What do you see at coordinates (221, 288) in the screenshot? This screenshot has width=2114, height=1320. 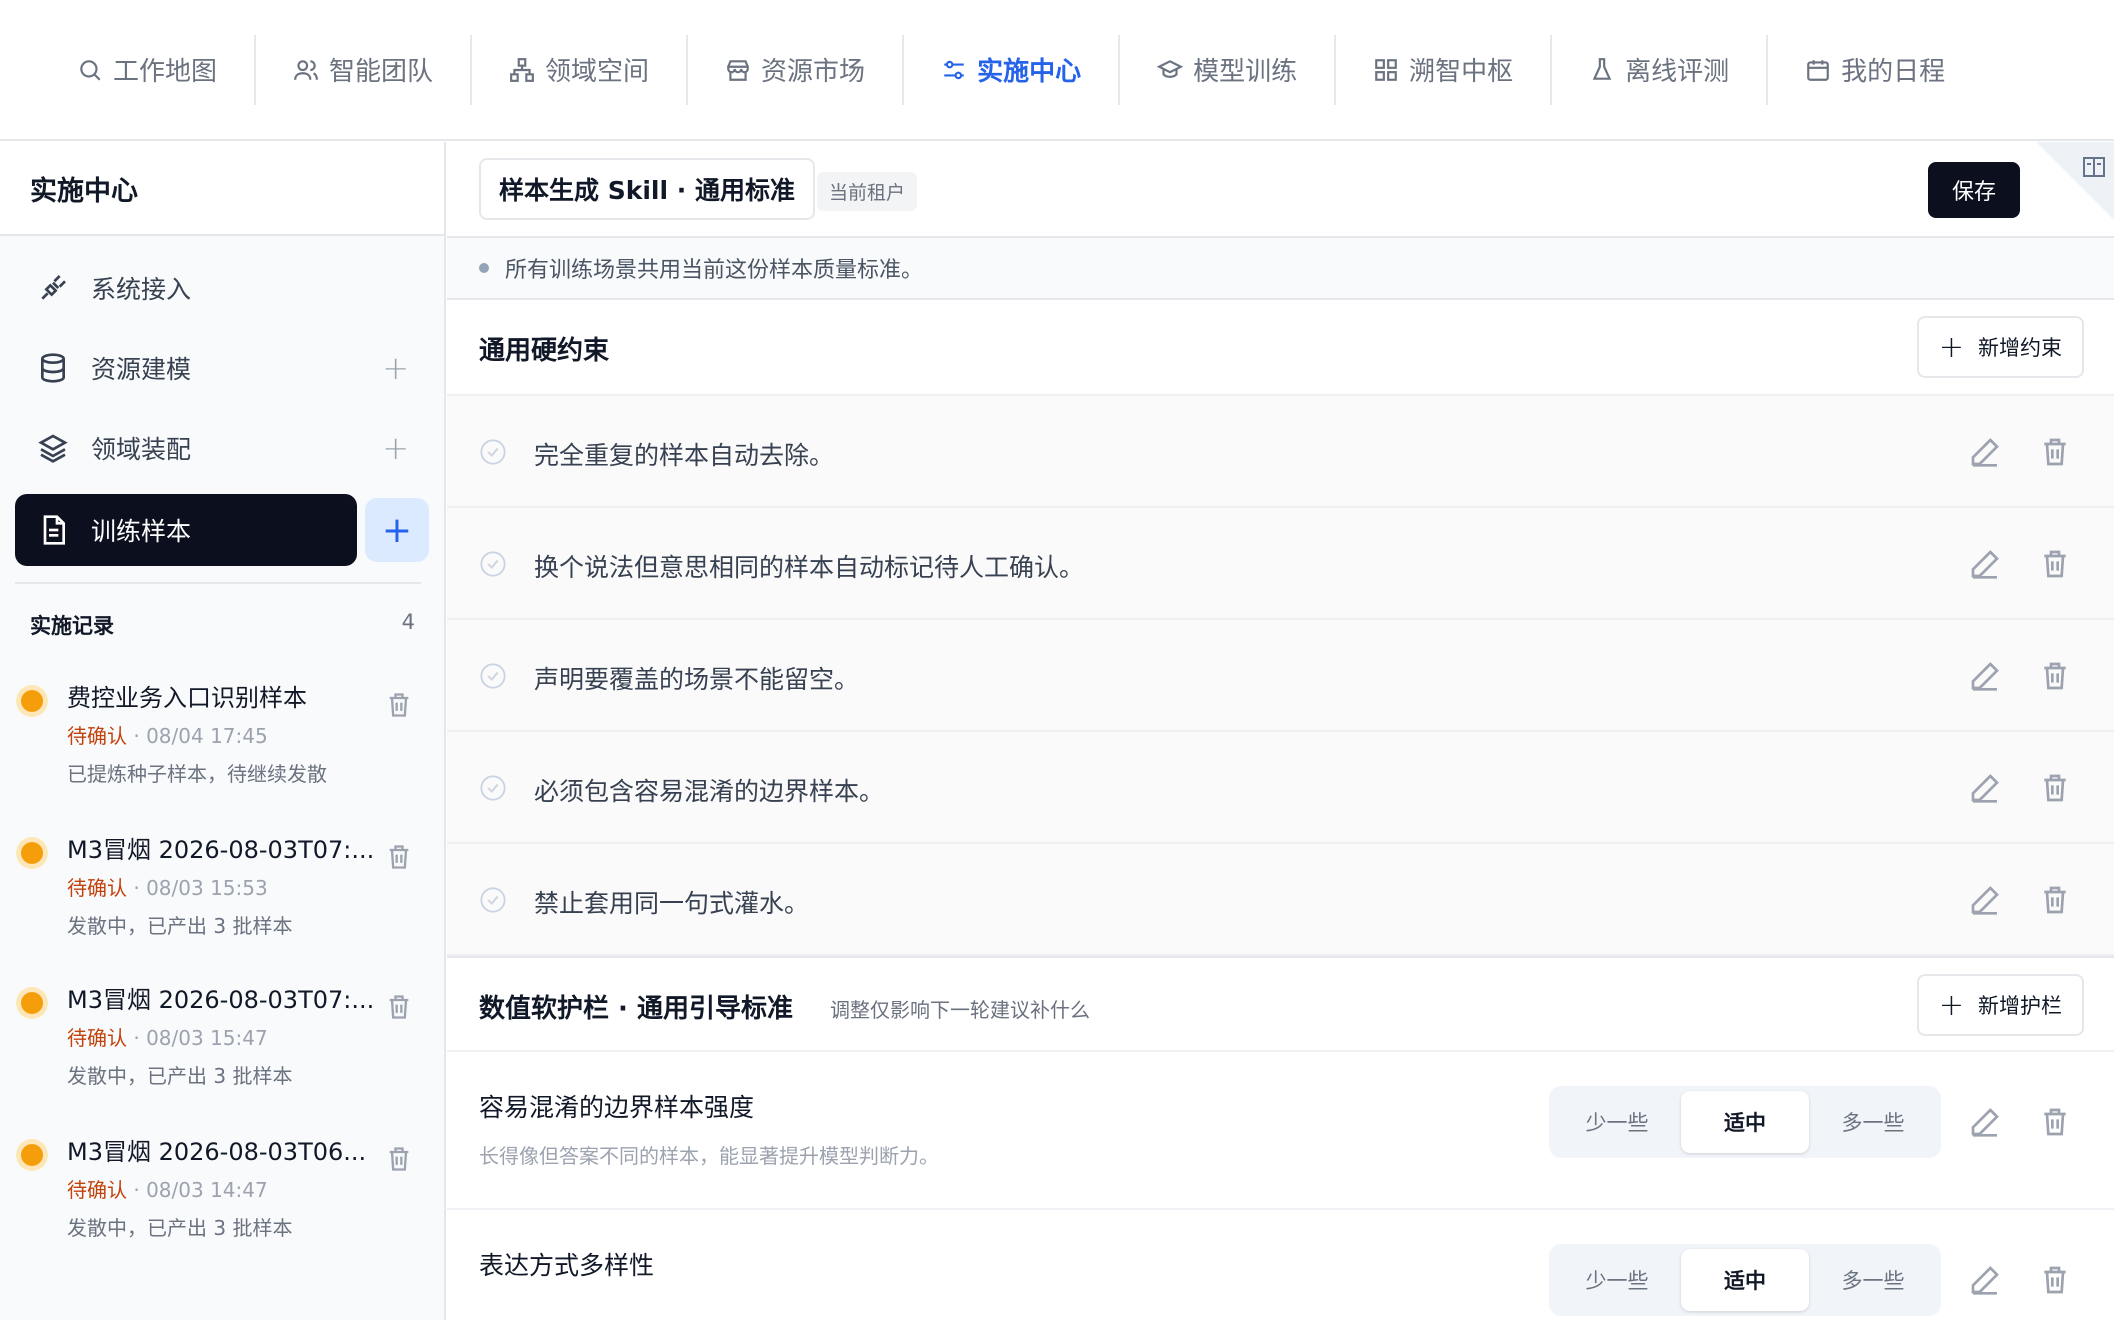 I see `sidebar-item-system-access: 系统接入` at bounding box center [221, 288].